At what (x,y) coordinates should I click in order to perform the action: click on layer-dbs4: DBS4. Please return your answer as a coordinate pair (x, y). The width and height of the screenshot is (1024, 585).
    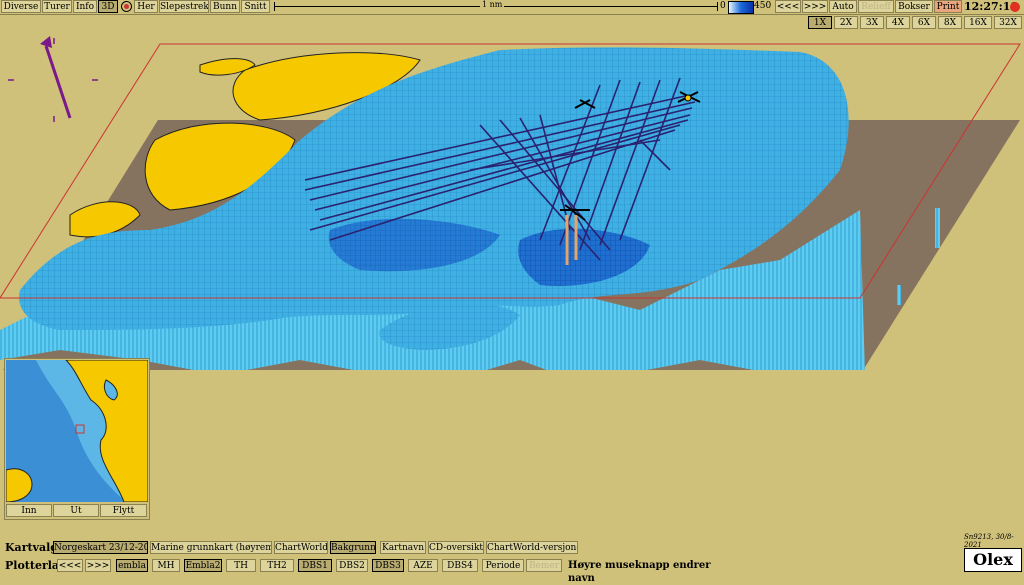
    Looking at the image, I should click on (460, 565).